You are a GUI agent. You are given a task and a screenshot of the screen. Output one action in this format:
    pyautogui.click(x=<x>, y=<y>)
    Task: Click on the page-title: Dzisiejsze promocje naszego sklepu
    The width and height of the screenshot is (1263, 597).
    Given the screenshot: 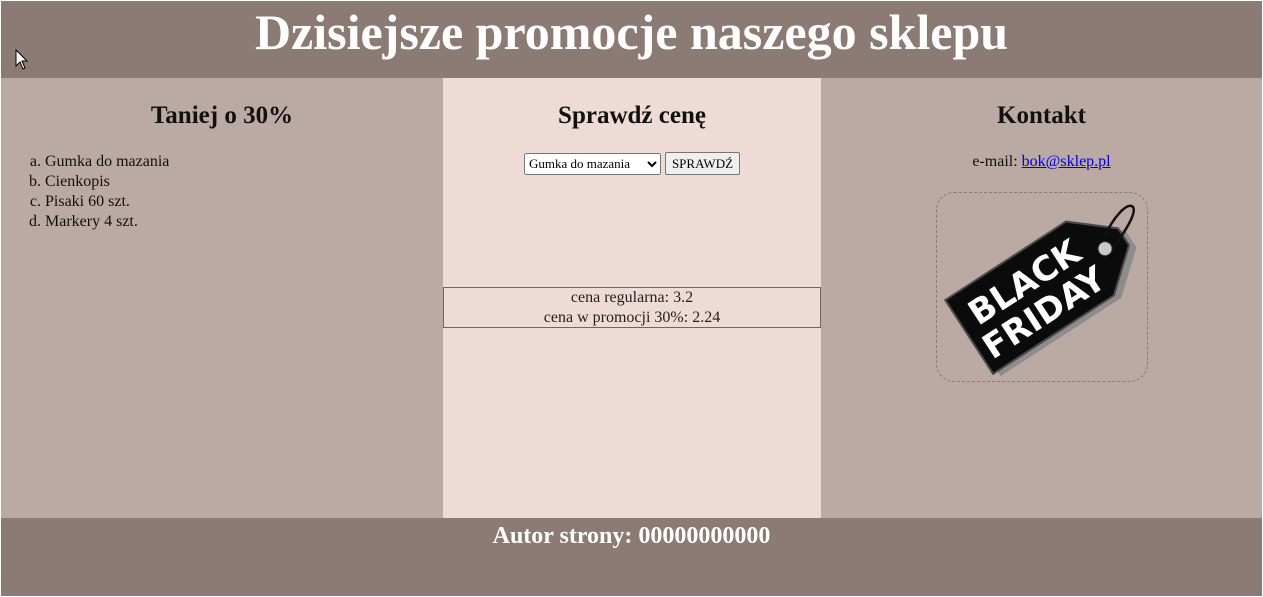 What is the action you would take?
    pyautogui.click(x=631, y=32)
    